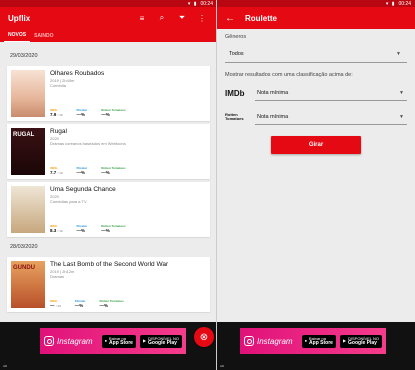  I want to click on imdb-score: 7.9 / 10, so click(56, 114).